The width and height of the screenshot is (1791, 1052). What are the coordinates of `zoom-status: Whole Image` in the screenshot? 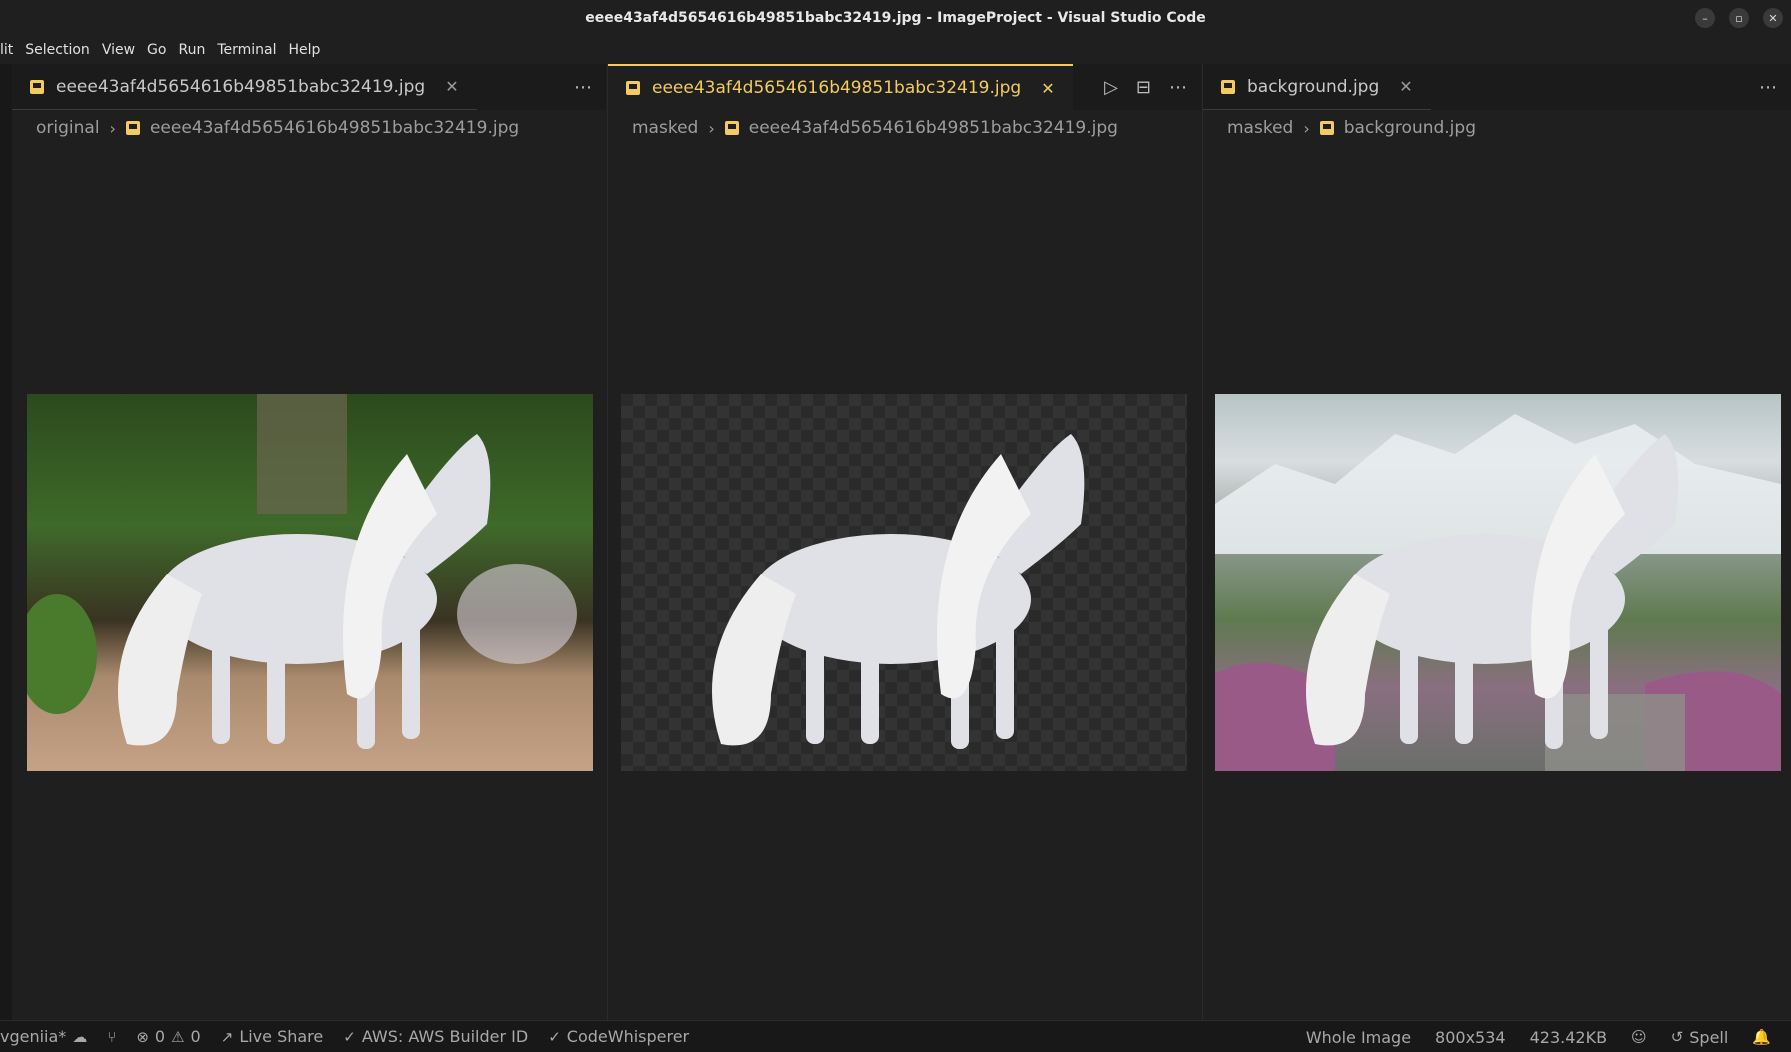 It's located at (1358, 1037).